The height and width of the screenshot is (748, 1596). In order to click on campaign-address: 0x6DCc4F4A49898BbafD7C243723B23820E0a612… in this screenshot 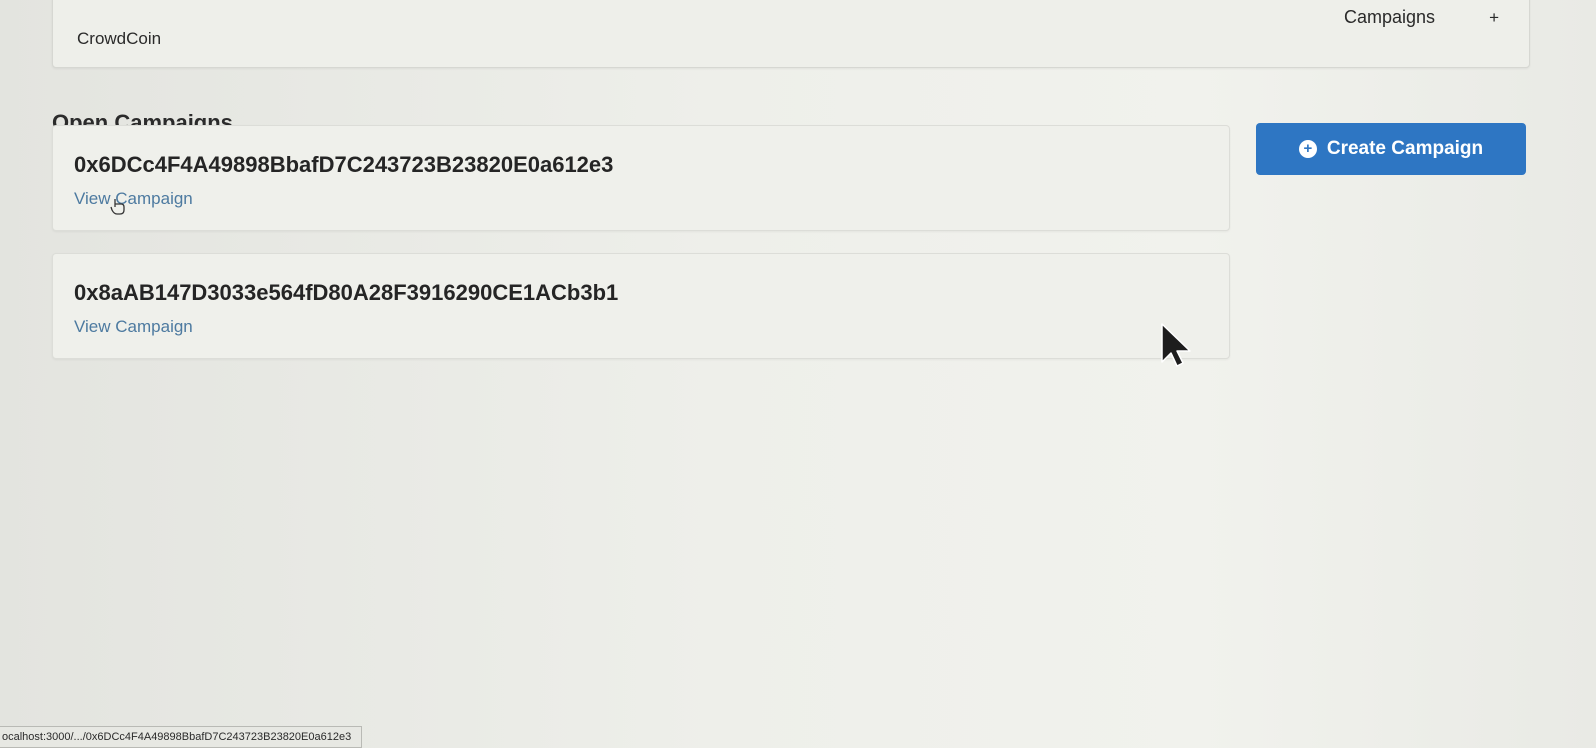, I will do `click(344, 164)`.